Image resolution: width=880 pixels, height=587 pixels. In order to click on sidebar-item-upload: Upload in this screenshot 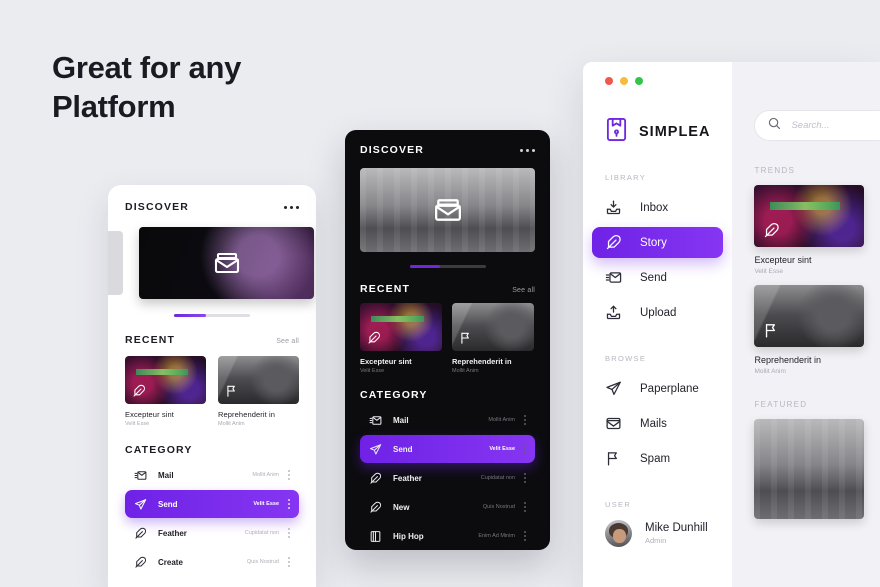, I will do `click(657, 312)`.